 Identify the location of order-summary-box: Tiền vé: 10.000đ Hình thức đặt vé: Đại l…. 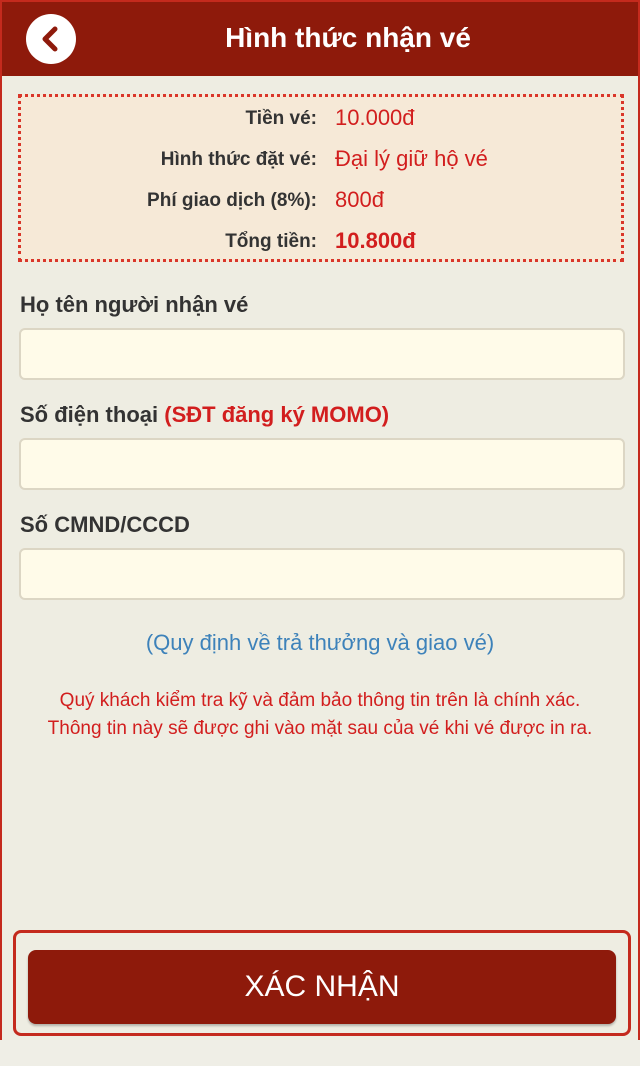
(321, 178).